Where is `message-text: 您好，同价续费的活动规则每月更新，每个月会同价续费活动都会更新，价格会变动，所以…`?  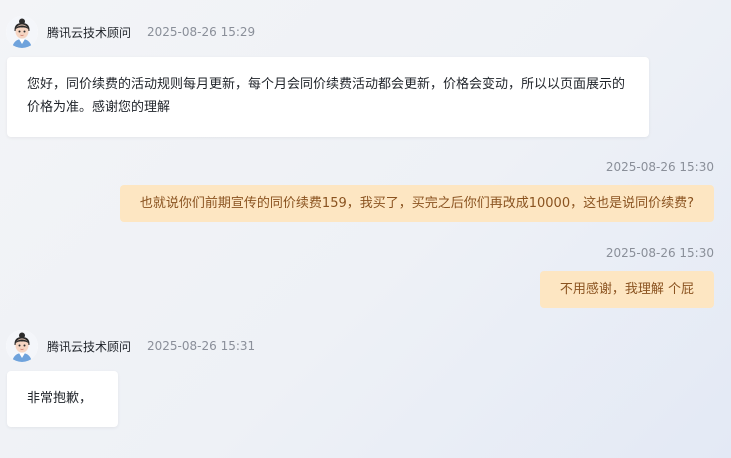
message-text: 您好，同价续费的活动规则每月更新，每个月会同价续费活动都会更新，价格会变动，所以… is located at coordinates (326, 96).